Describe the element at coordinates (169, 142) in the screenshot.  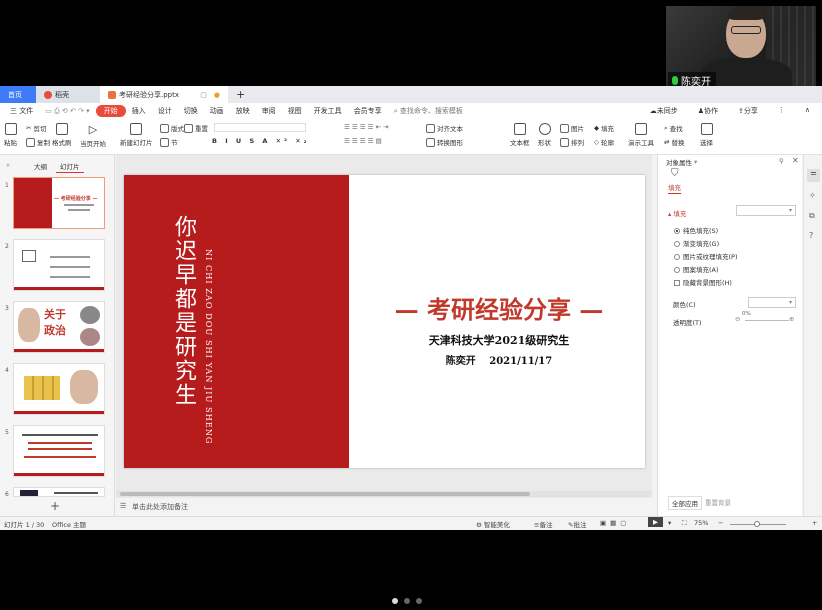
I see `section-button: 节` at that location.